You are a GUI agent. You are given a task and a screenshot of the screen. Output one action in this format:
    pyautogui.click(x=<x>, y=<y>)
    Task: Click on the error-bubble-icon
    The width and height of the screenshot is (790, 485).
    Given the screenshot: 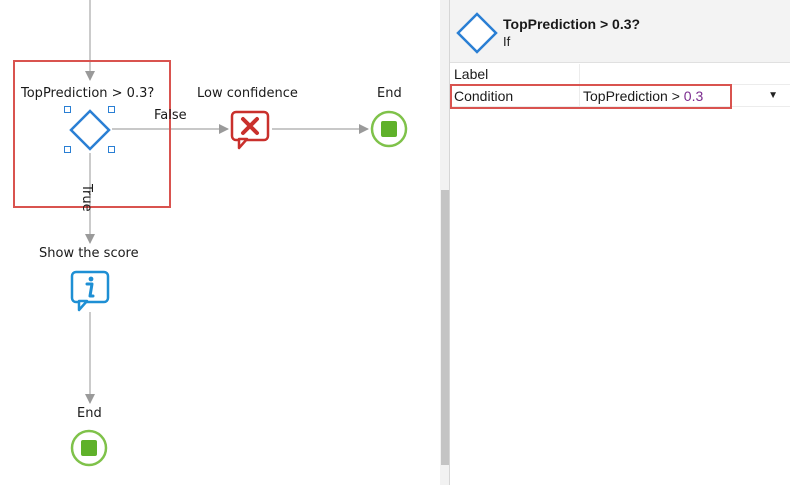 What is the action you would take?
    pyautogui.click(x=250, y=130)
    